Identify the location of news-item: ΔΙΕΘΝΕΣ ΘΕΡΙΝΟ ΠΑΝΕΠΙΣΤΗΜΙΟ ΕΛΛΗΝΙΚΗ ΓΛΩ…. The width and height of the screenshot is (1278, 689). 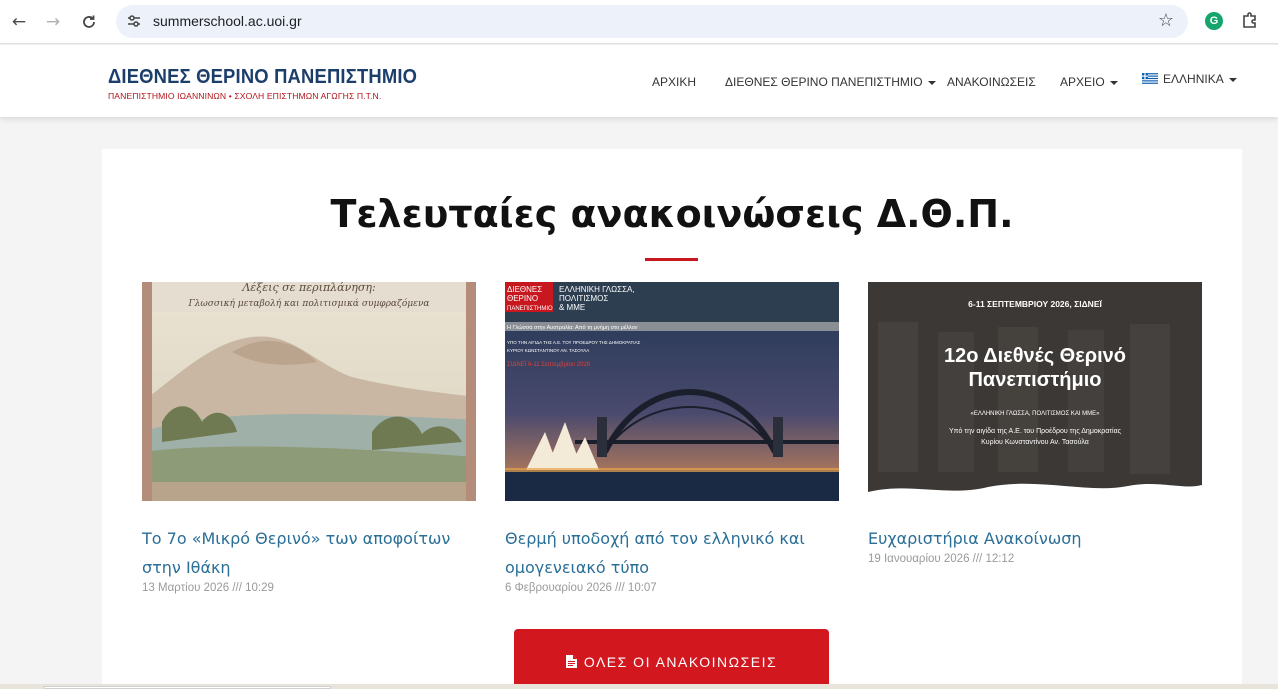
(672, 438).